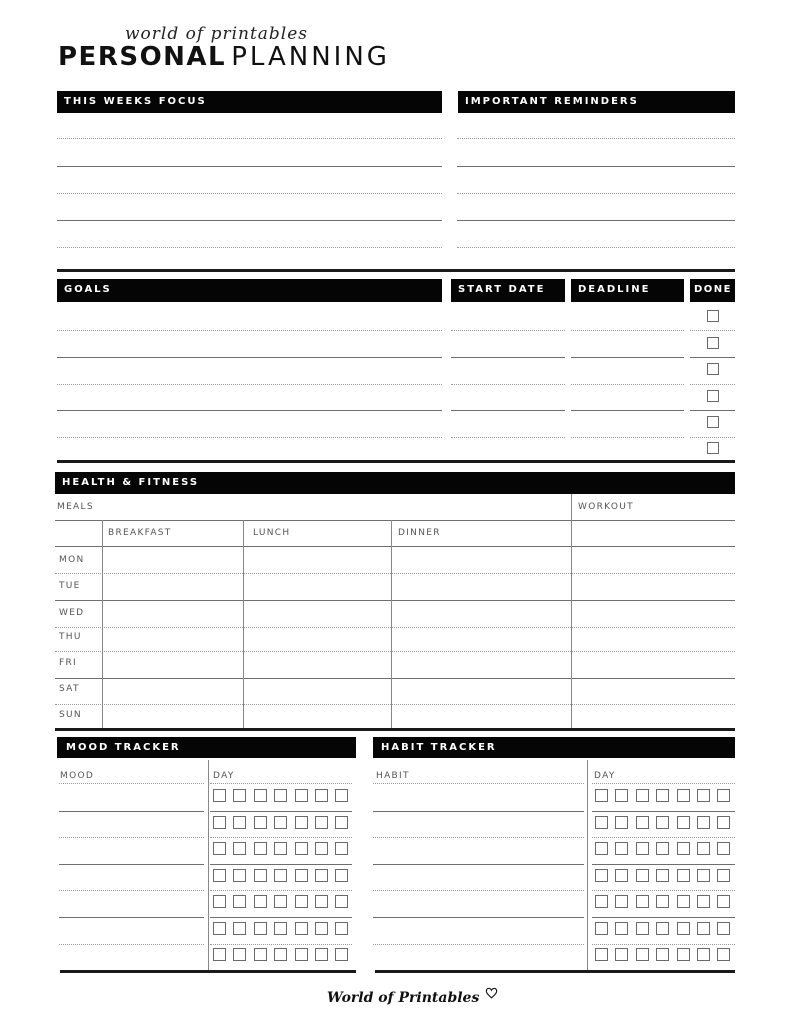 The height and width of the screenshot is (1024, 791). Describe the element at coordinates (481, 637) in the screenshot. I see `dinner-cells` at that location.